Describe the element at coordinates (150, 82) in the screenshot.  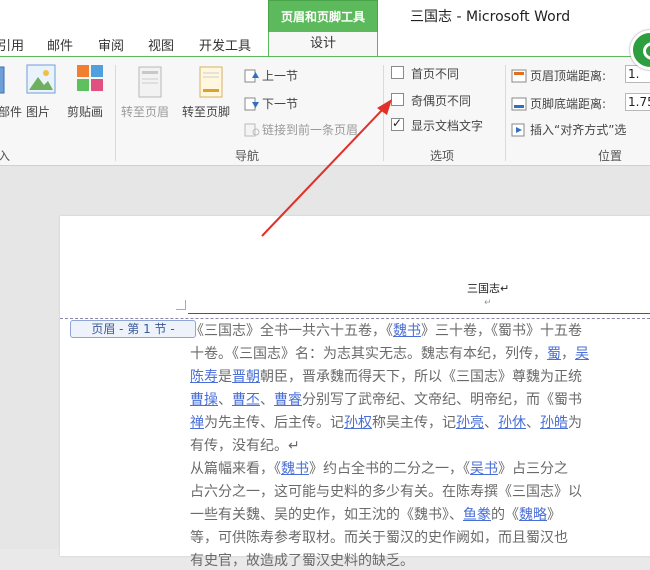
I see `goto-header-icon` at that location.